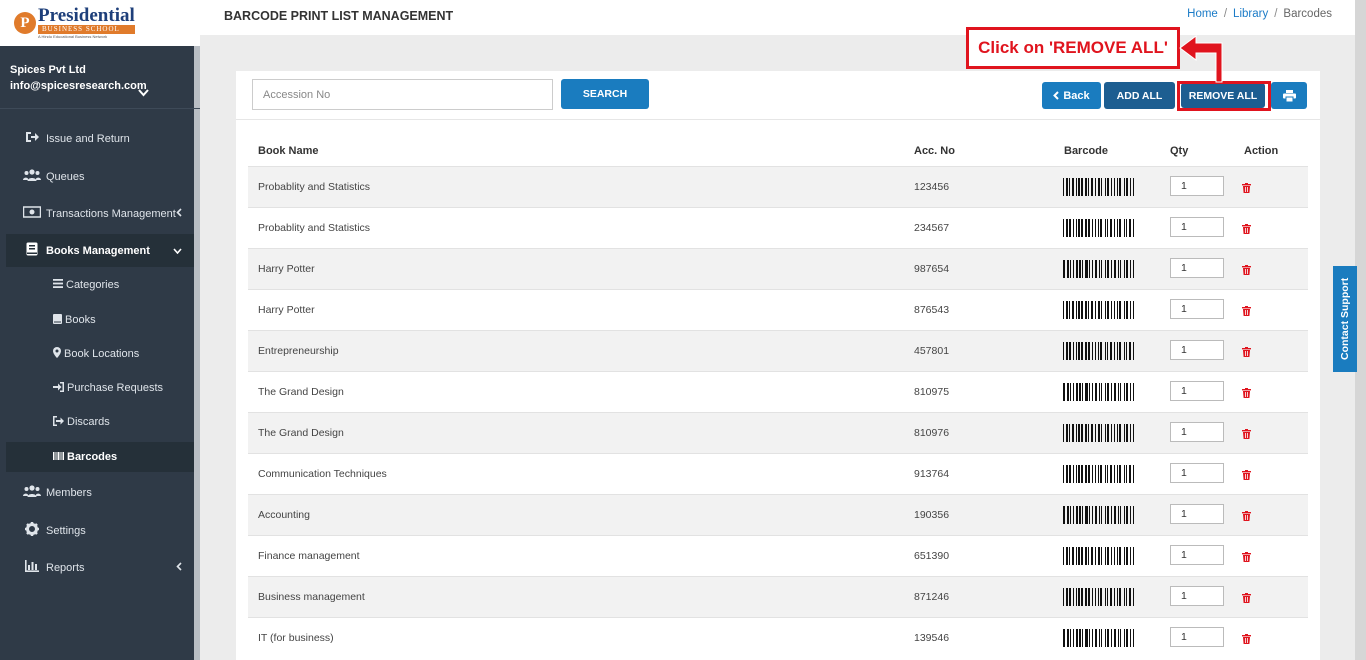  What do you see at coordinates (301, 433) in the screenshot?
I see `book-name-cell: The Grand Design` at bounding box center [301, 433].